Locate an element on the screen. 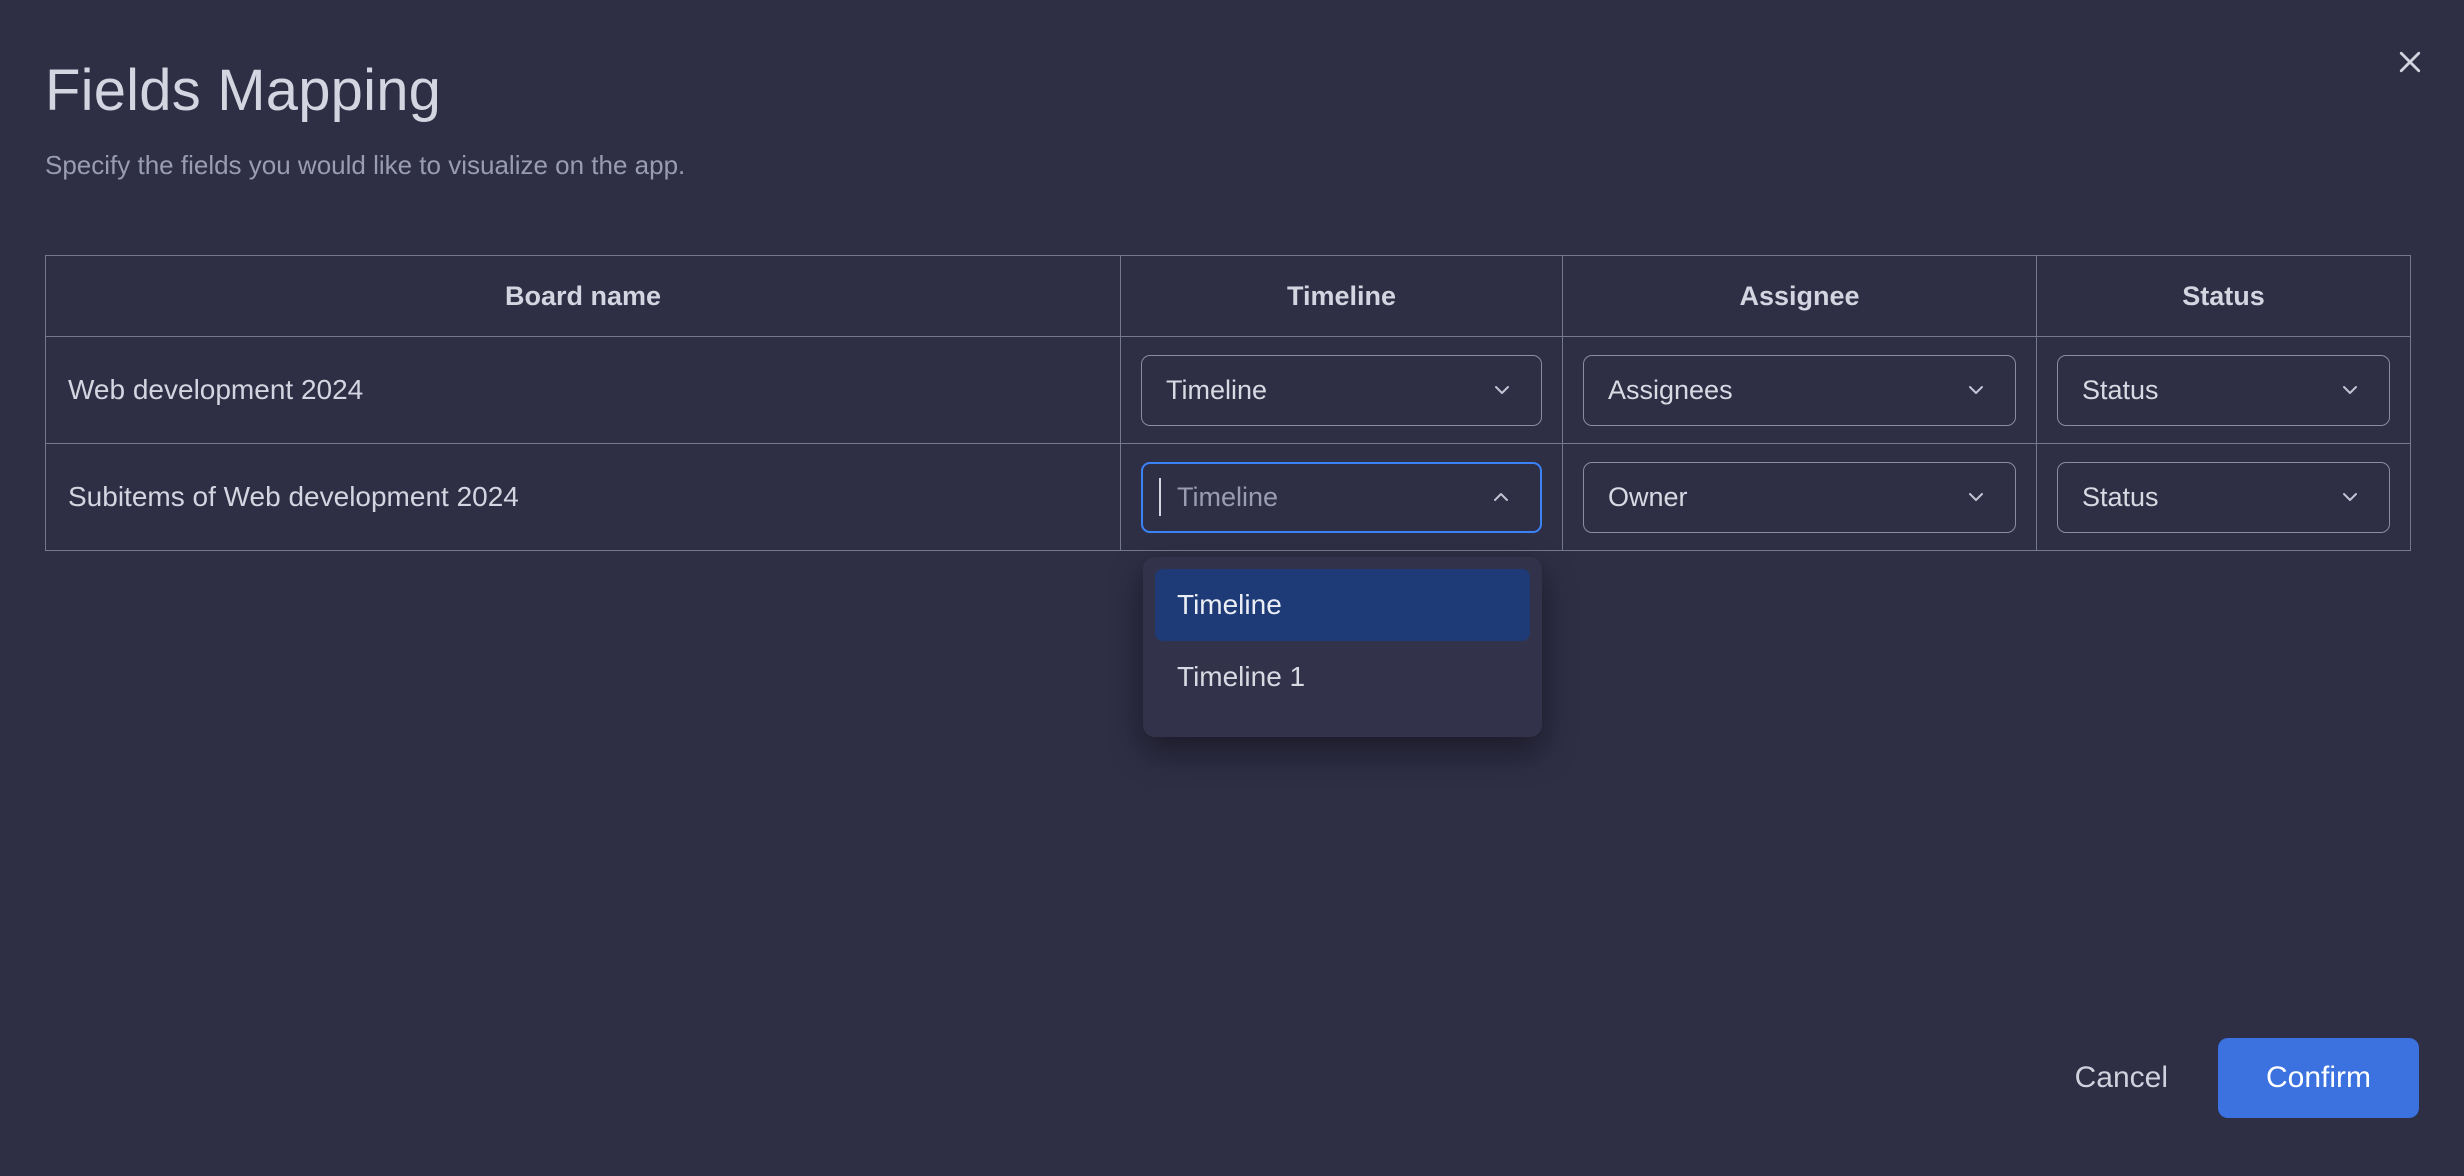  dropdown-option-timeline: Timeline is located at coordinates (1342, 605).